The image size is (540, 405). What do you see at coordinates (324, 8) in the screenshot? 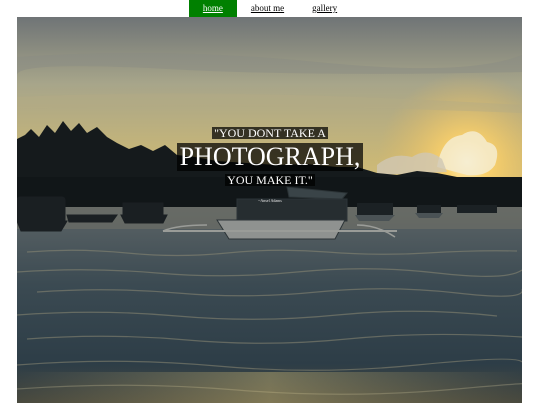
I see `nav-gallery-link: gallery` at bounding box center [324, 8].